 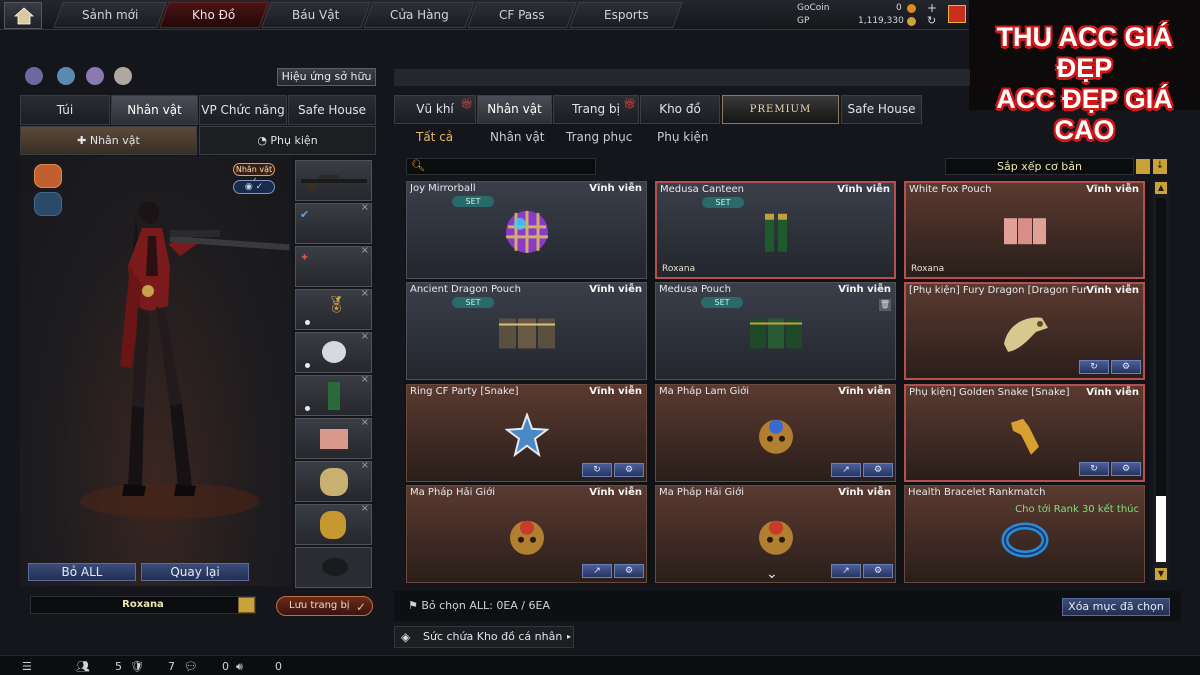 I want to click on sort-menu-icon, so click(x=1143, y=166).